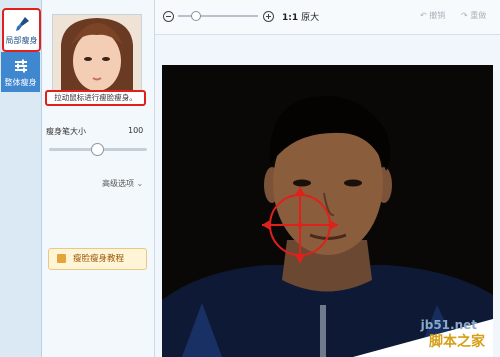  What do you see at coordinates (168, 16) in the screenshot?
I see `zoom-out-icon` at bounding box center [168, 16].